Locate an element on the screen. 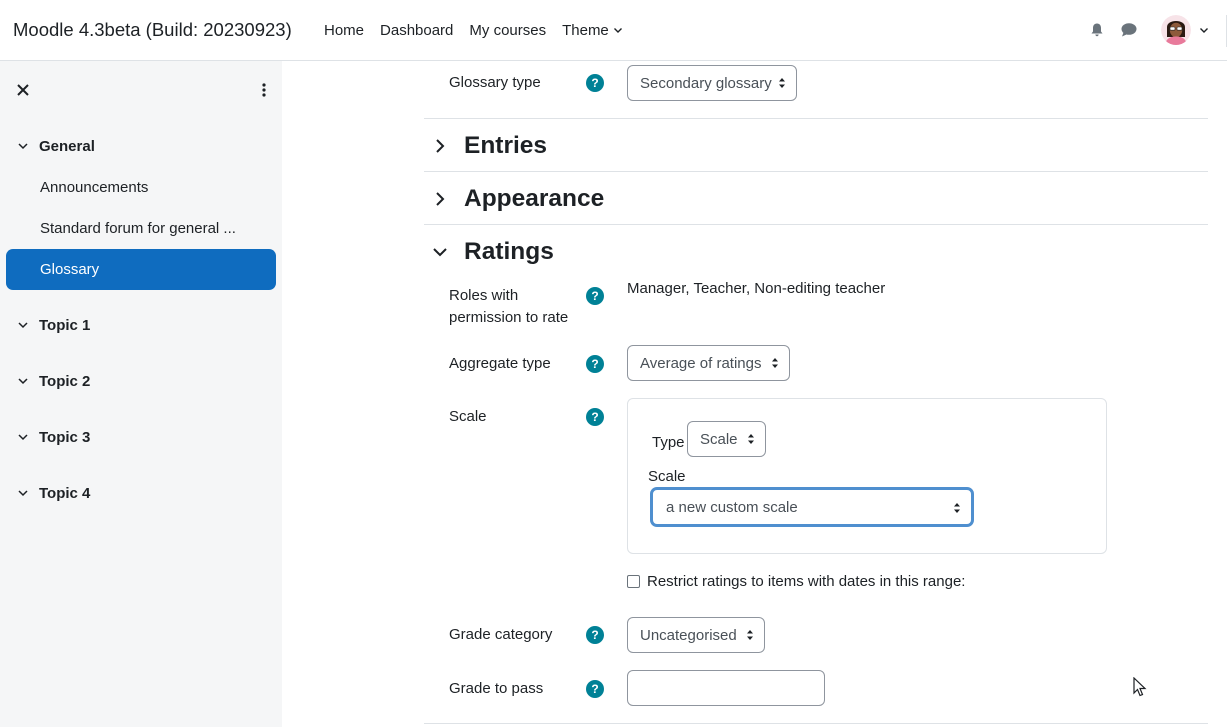 The image size is (1227, 727). restrict-ratings-checkbox is located at coordinates (633, 581).